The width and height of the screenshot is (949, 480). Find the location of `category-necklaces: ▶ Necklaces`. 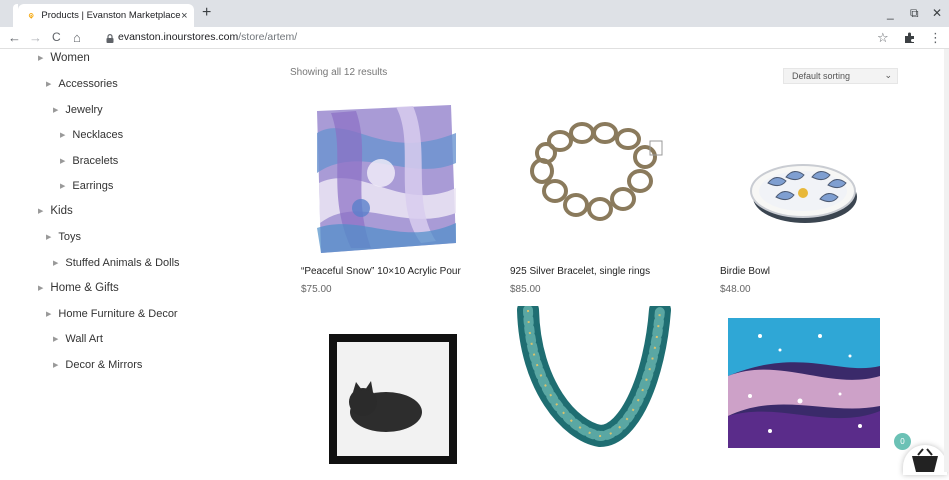

category-necklaces: ▶ Necklaces is located at coordinates (91, 135).